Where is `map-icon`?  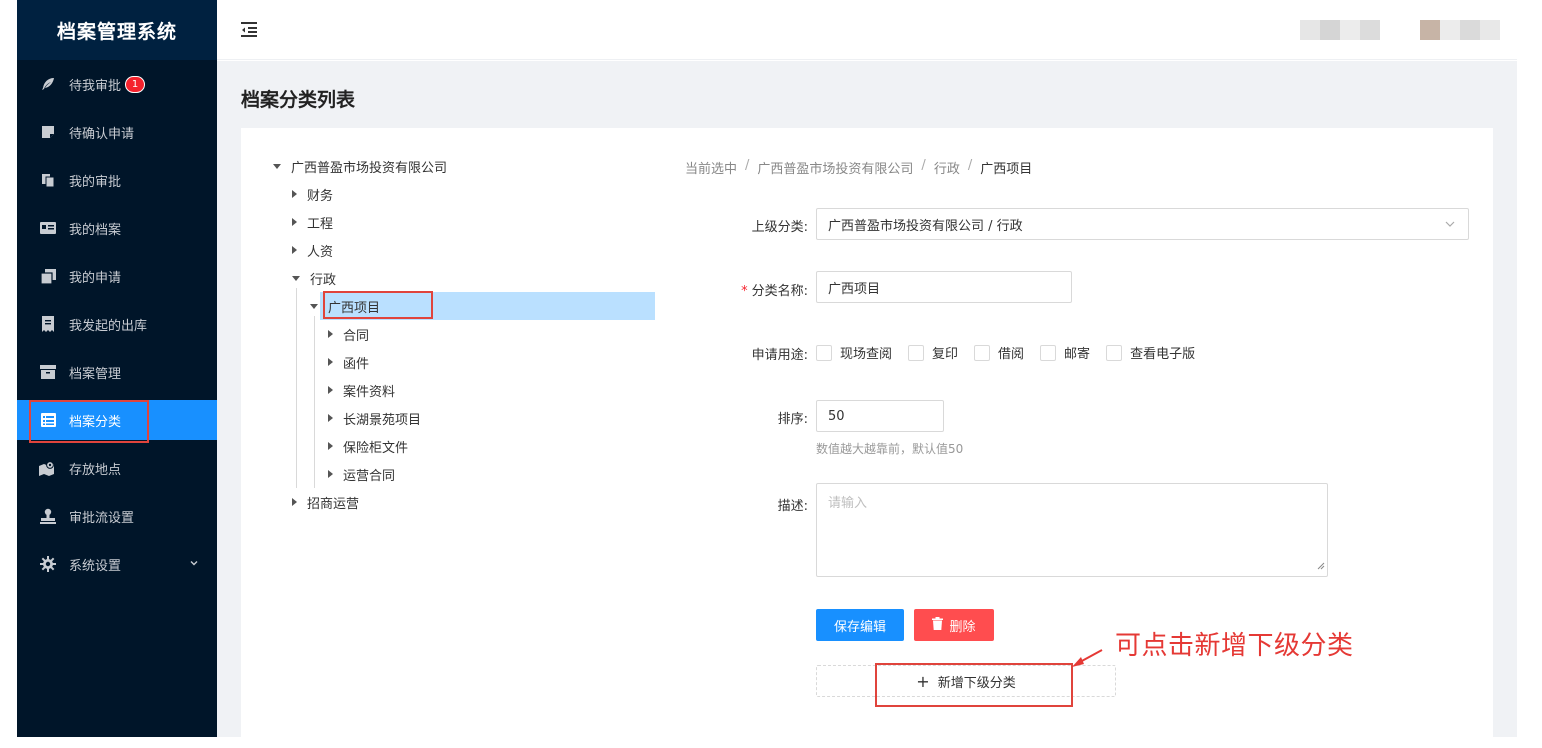 map-icon is located at coordinates (48, 468).